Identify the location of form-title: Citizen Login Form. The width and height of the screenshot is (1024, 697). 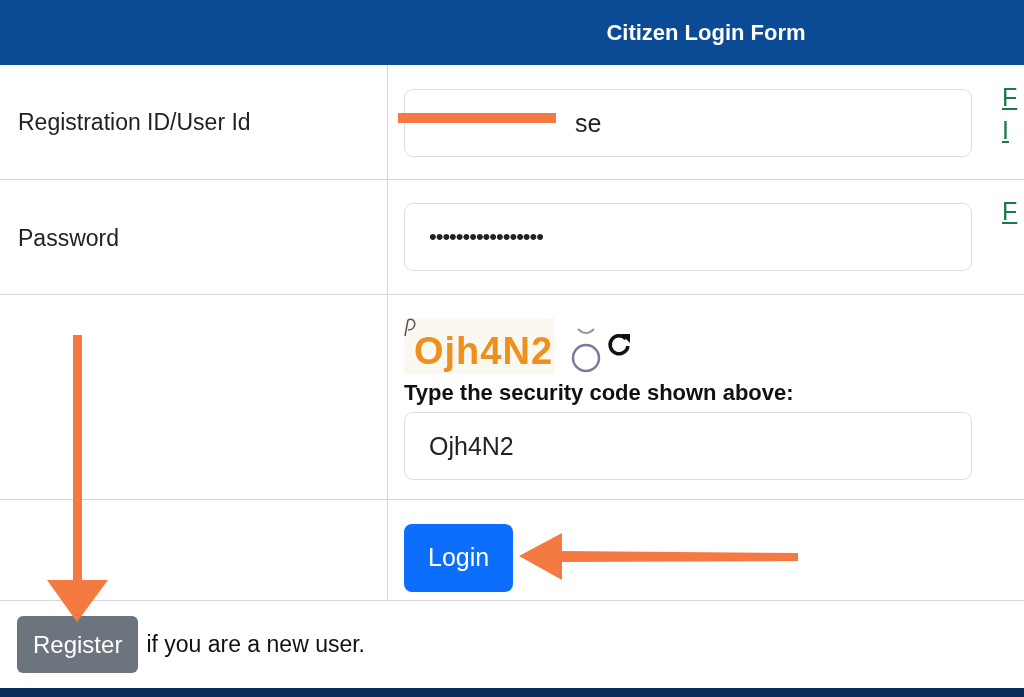
(706, 32).